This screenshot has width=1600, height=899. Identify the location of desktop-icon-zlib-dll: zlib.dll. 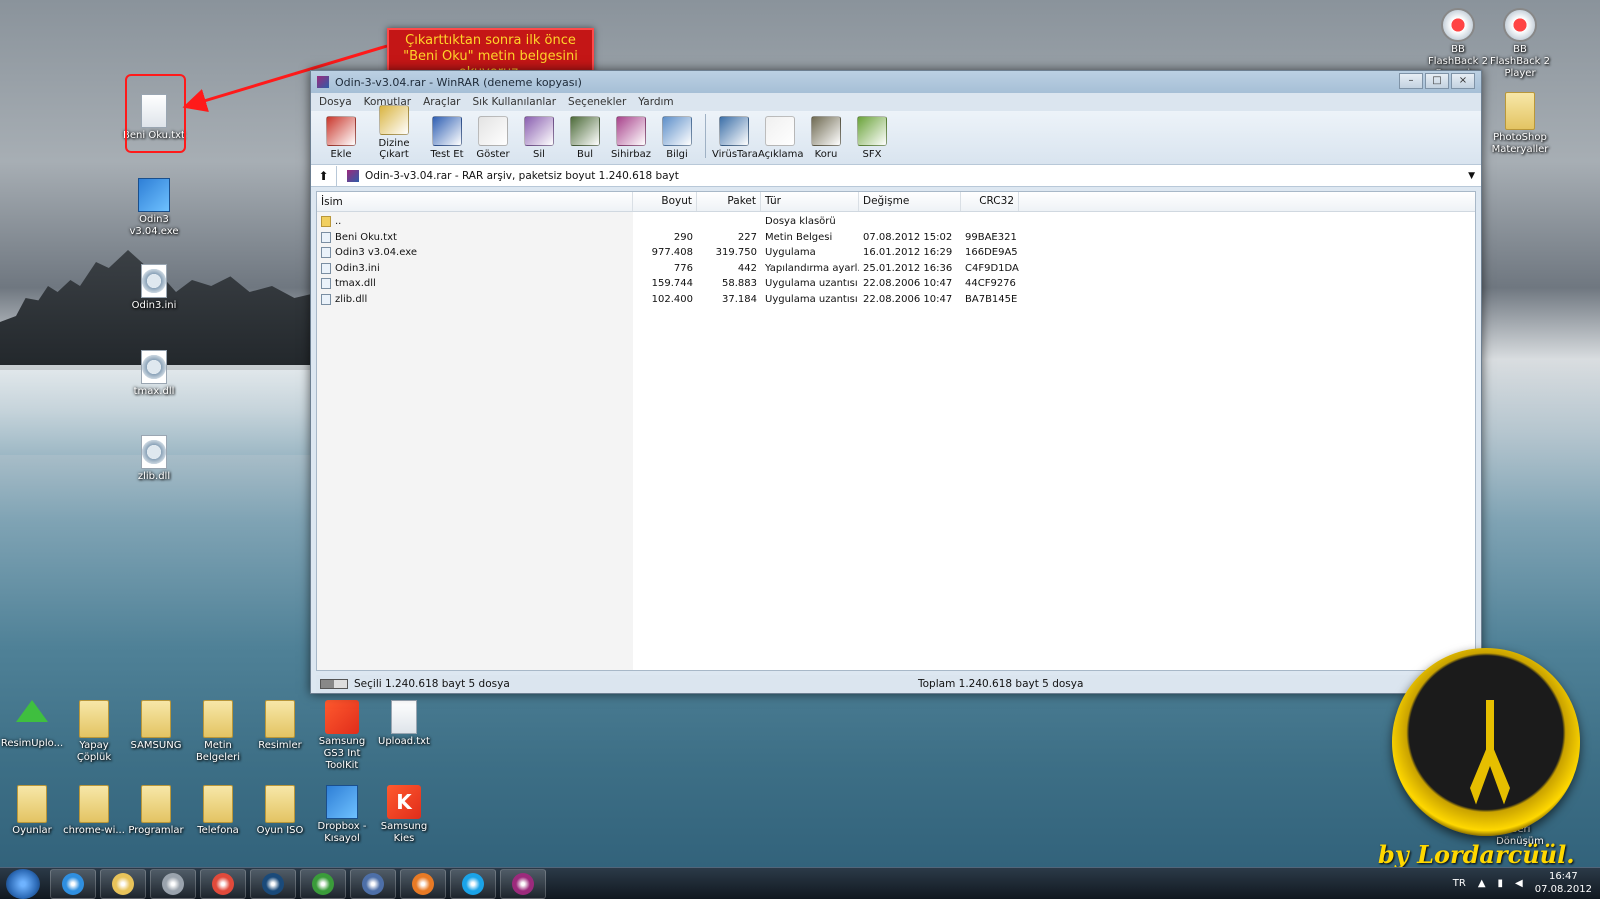
(154, 459).